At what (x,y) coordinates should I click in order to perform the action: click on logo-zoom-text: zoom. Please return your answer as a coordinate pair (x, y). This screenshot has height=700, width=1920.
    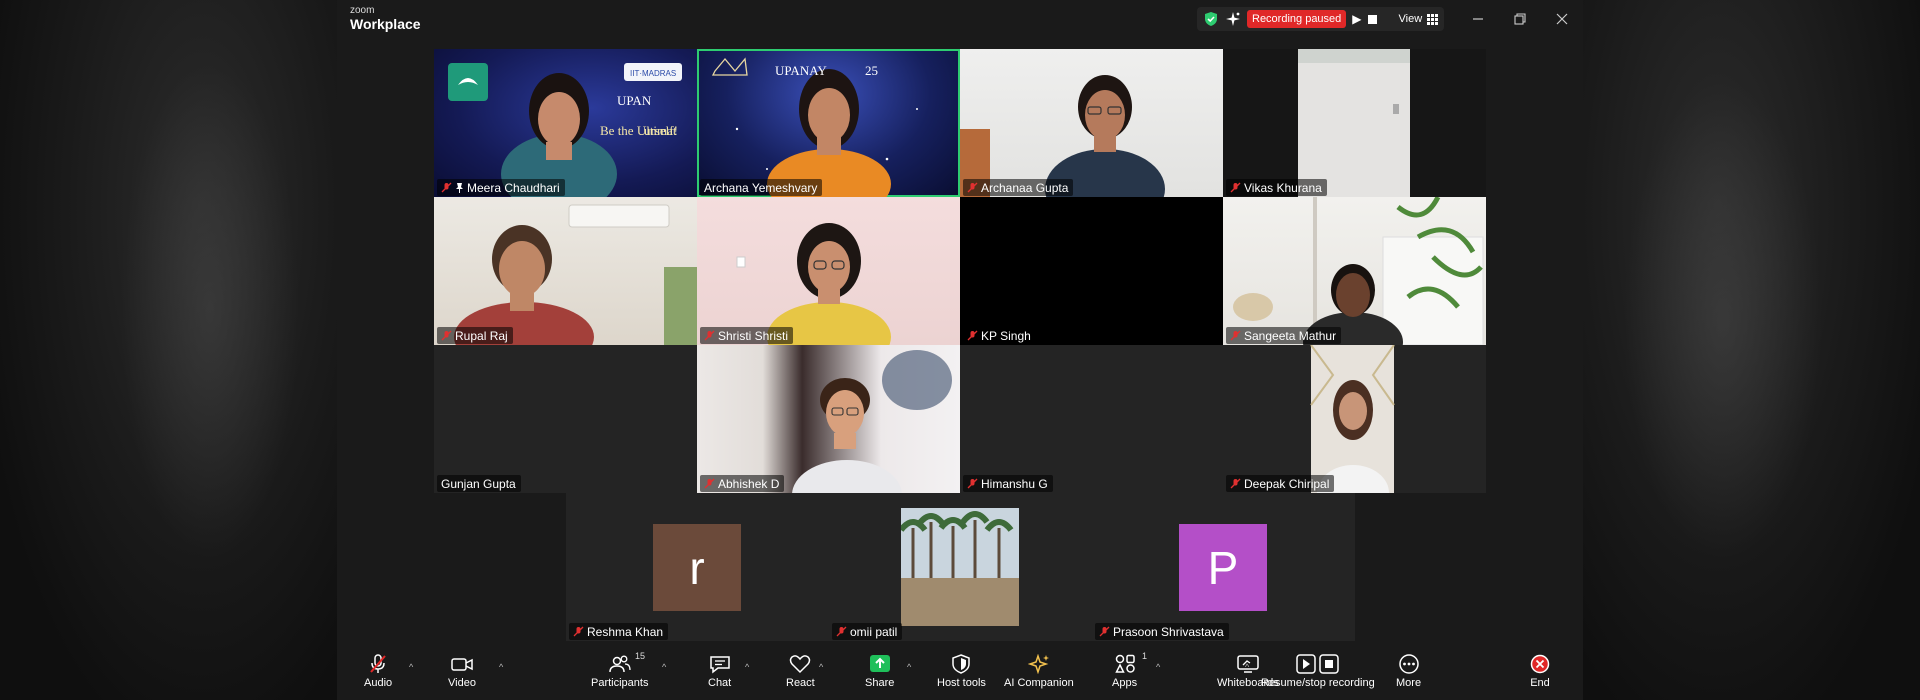
    Looking at the image, I should click on (362, 10).